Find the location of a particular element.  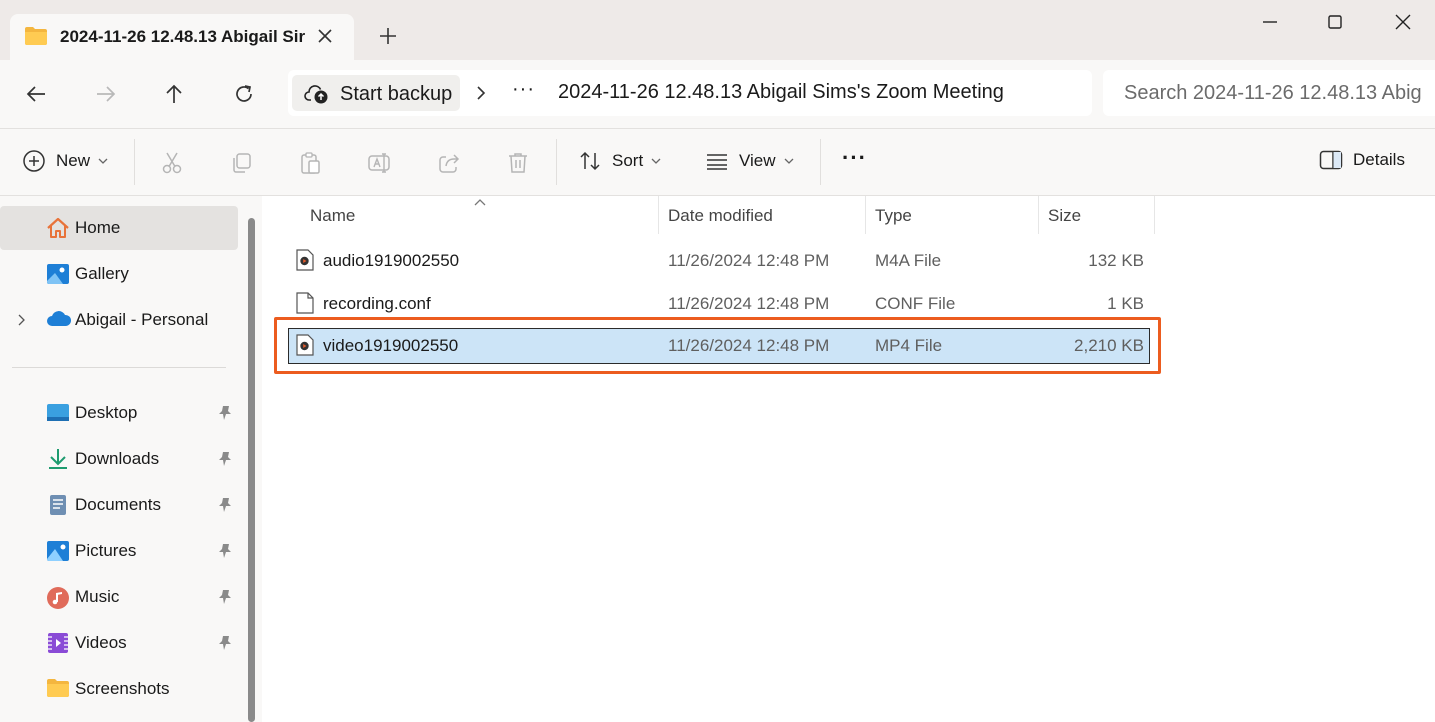

column-header-size: Size is located at coordinates (1064, 216).